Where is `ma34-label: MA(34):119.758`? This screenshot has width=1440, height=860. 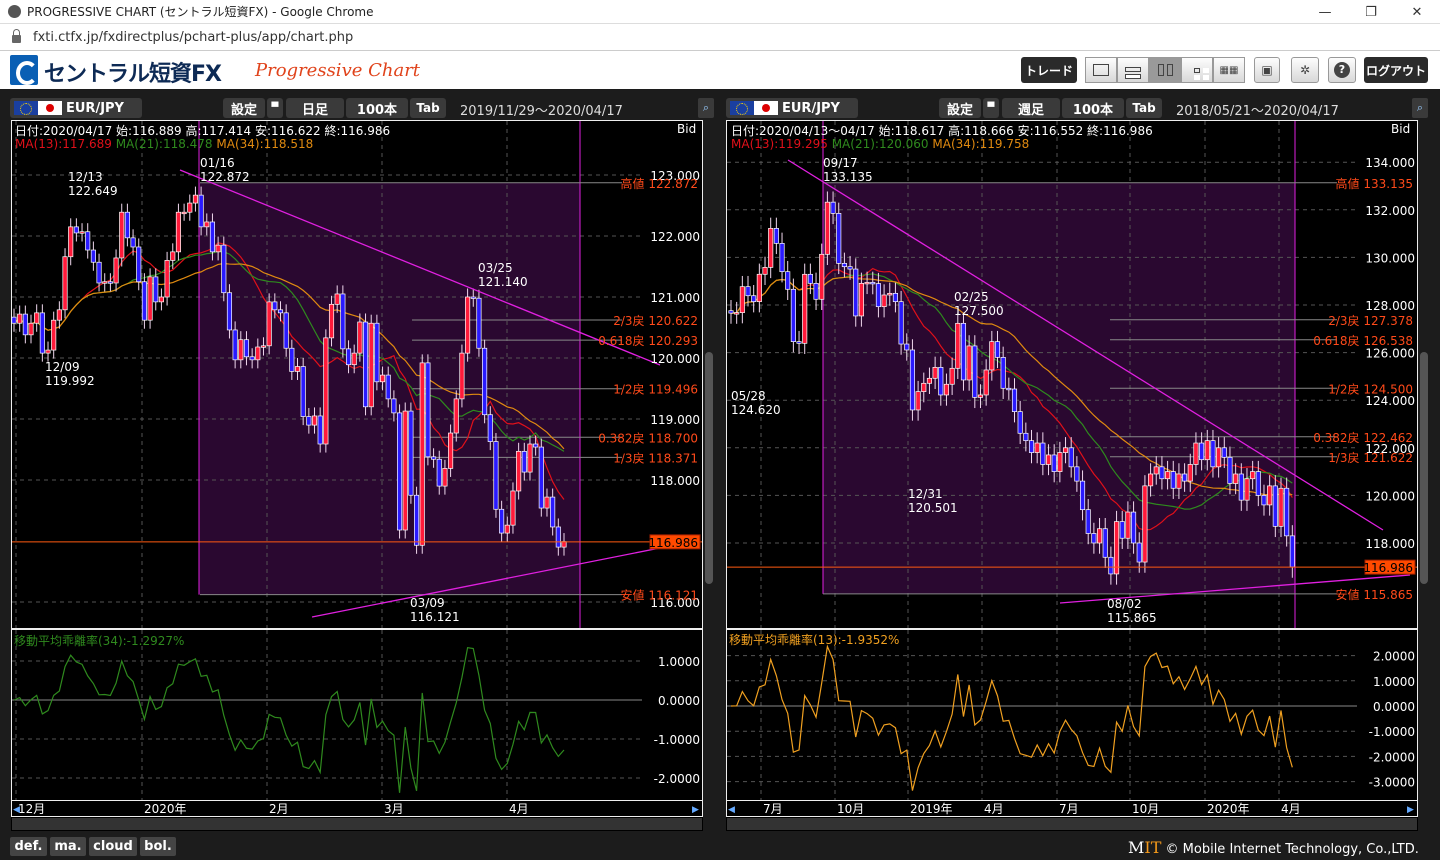
ma34-label: MA(34):119.758 is located at coordinates (981, 144).